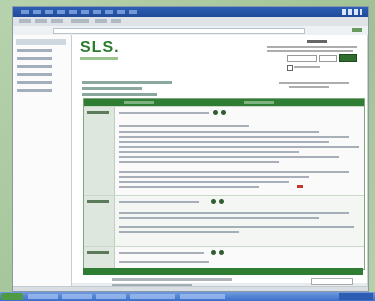 The height and width of the screenshot is (301, 375). Describe the element at coordinates (41, 42) in the screenshot. I see `sidebar-header` at that location.